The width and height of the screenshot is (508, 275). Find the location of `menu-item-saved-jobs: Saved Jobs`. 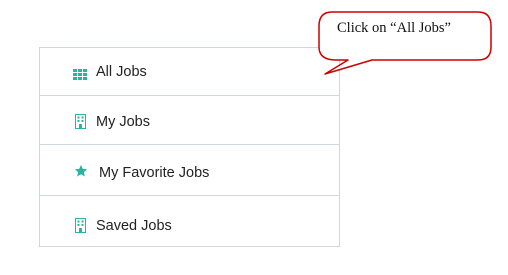

menu-item-saved-jobs: Saved Jobs is located at coordinates (189, 222).